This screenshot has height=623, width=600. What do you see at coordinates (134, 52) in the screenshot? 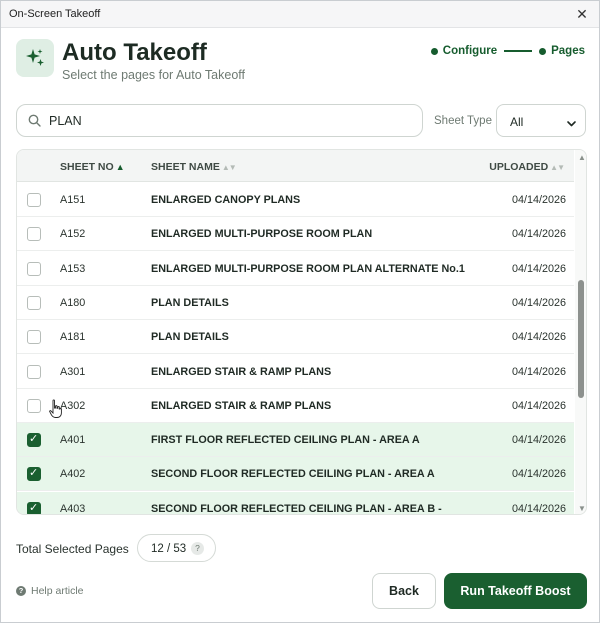
I see `page-title: Auto Takeoff` at bounding box center [134, 52].